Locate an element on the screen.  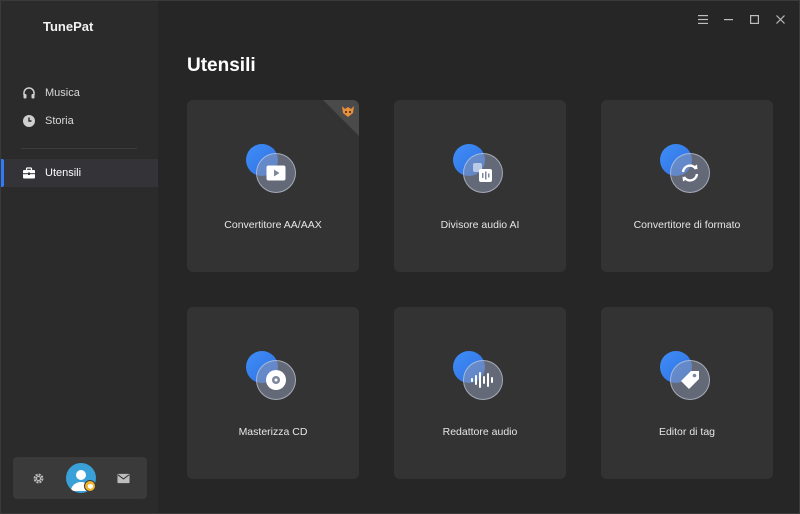
tool-card-label: Divisore audio AI is located at coordinates (480, 225).